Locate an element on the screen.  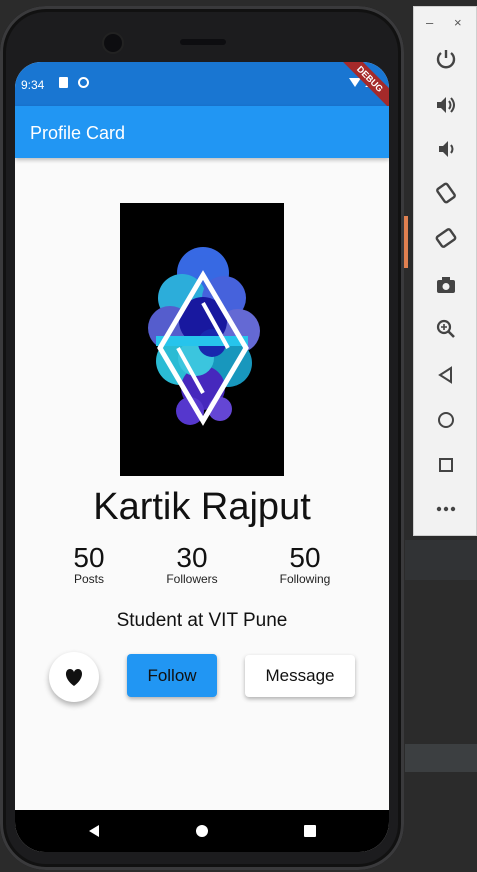
nav-home-icon is located at coordinates (202, 831).